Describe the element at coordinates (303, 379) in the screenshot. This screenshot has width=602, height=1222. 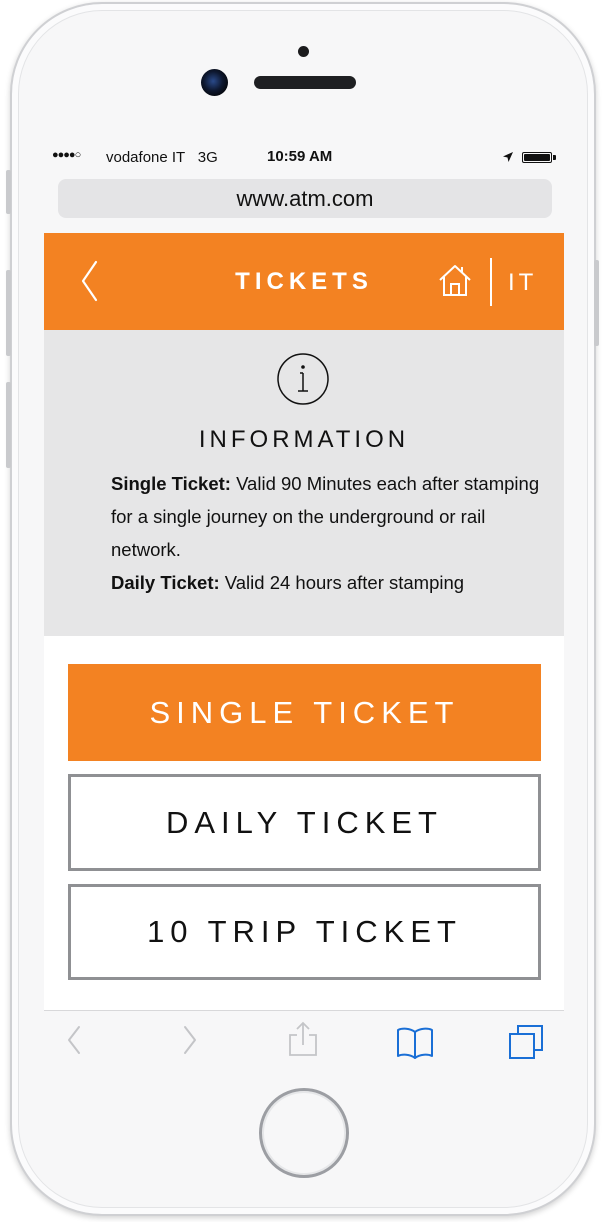
I see `info-icon` at that location.